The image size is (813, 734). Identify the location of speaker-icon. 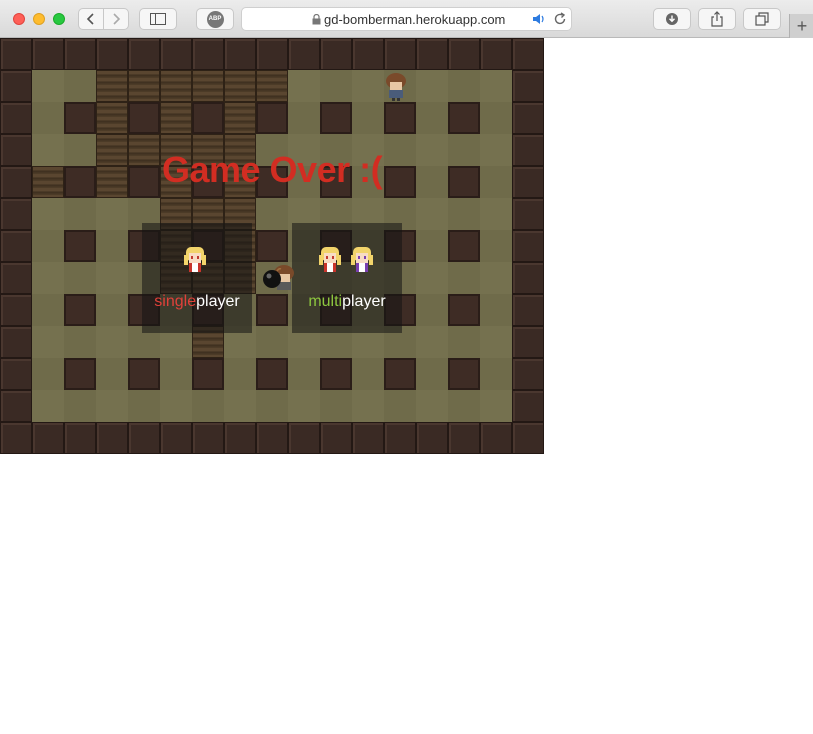
(539, 19).